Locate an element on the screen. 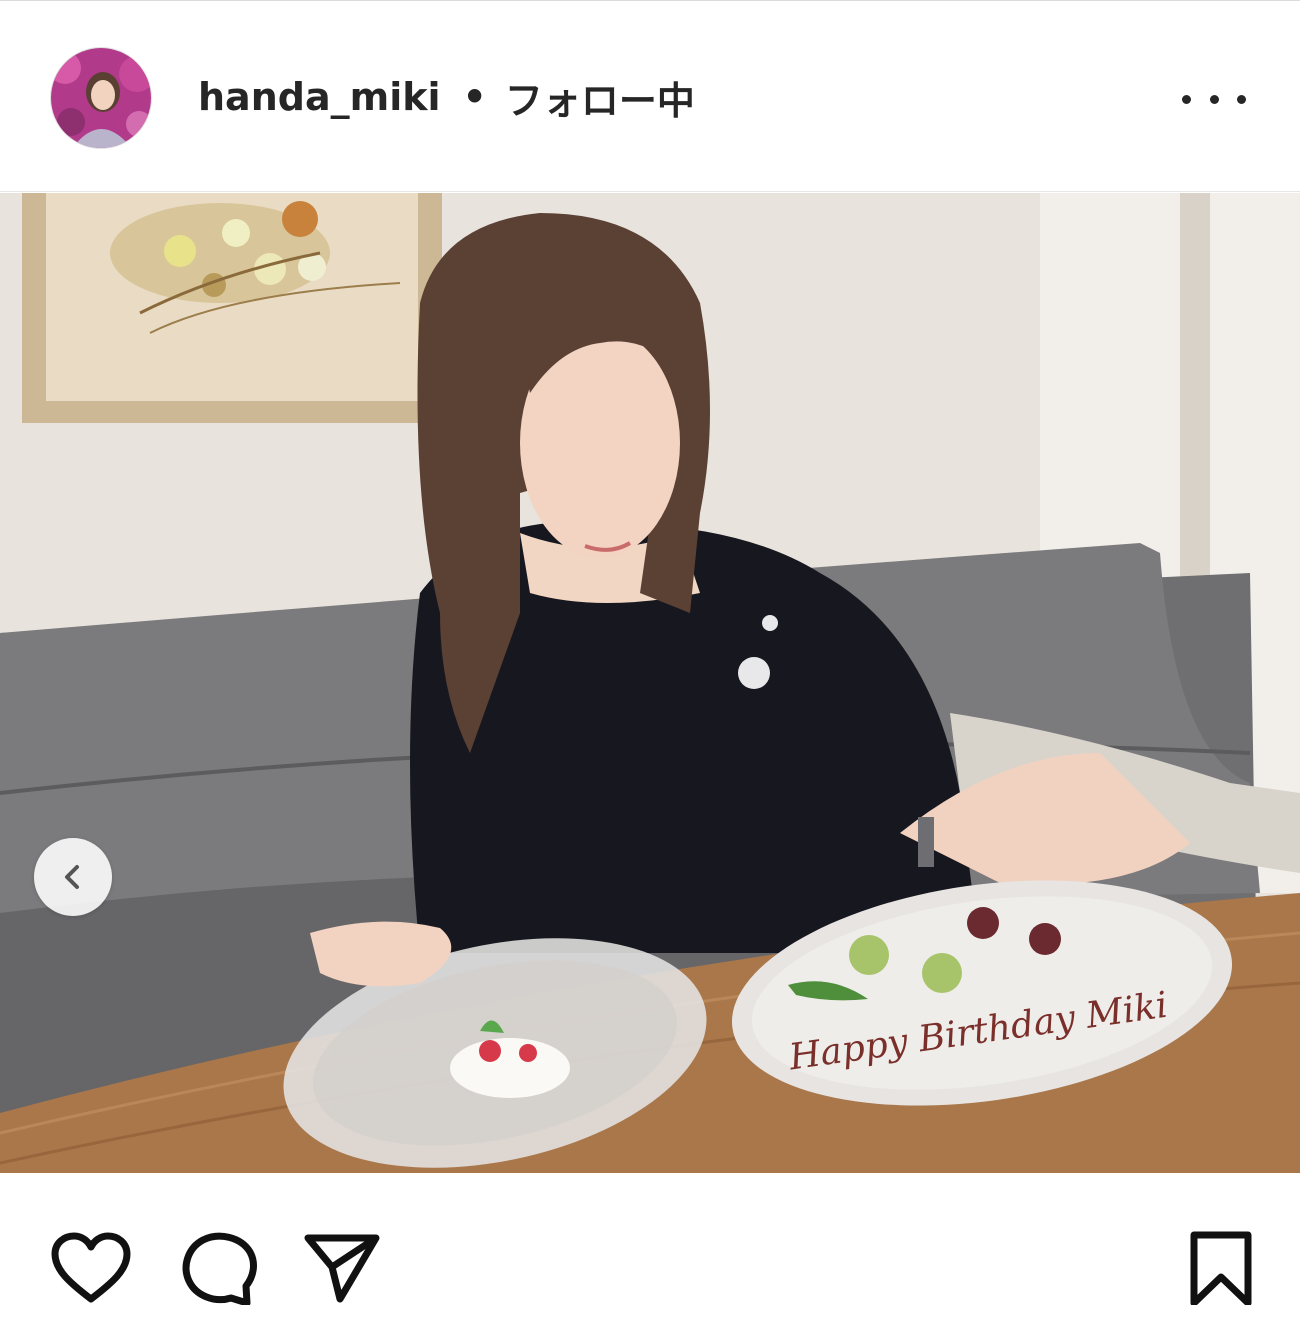  chevron-left-icon is located at coordinates (73, 877).